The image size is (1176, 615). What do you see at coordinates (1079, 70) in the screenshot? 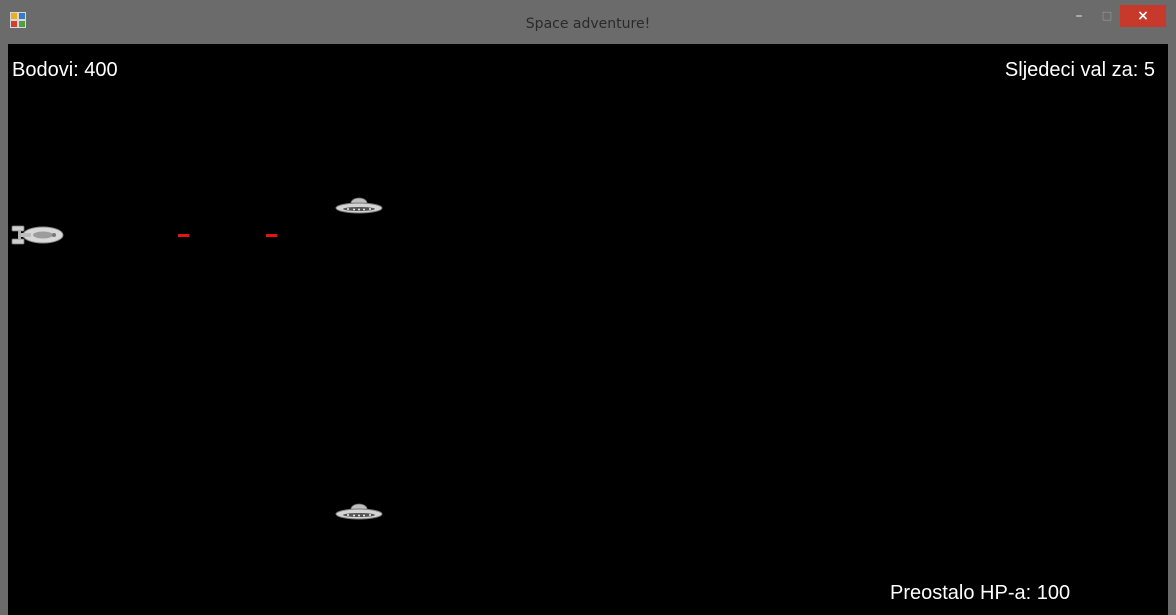
I see `next-wave-label: Sljedeci val za: 5` at bounding box center [1079, 70].